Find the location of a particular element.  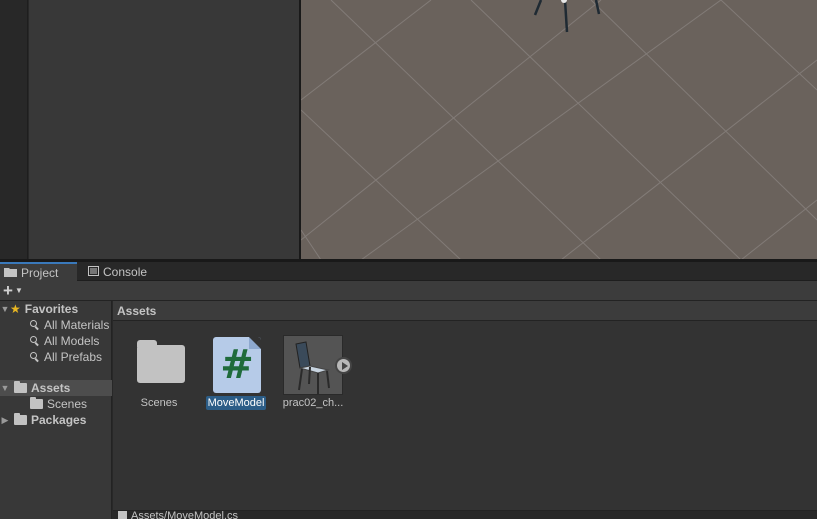

tree-item-scenes: Scenes is located at coordinates (56, 404).